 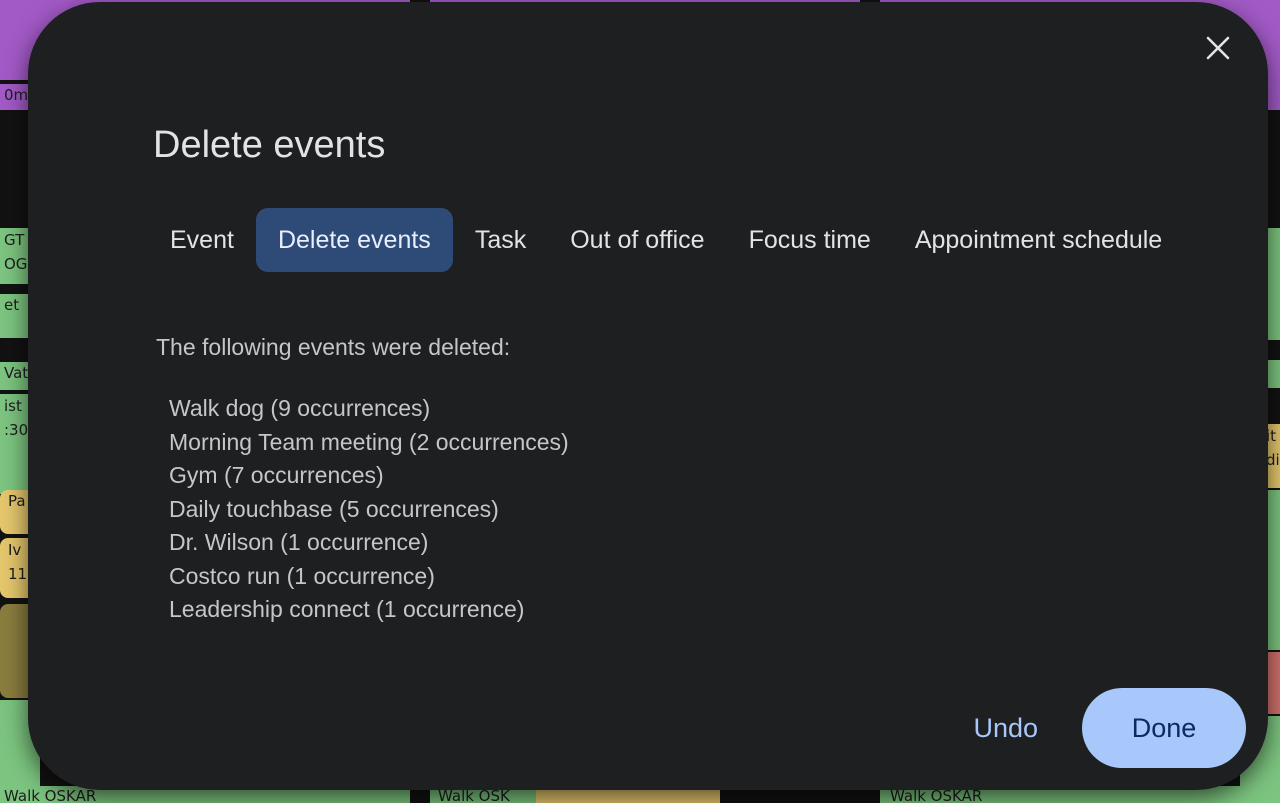 What do you see at coordinates (347, 609) in the screenshot?
I see `list-item: Leadership connect (1 occurrence)` at bounding box center [347, 609].